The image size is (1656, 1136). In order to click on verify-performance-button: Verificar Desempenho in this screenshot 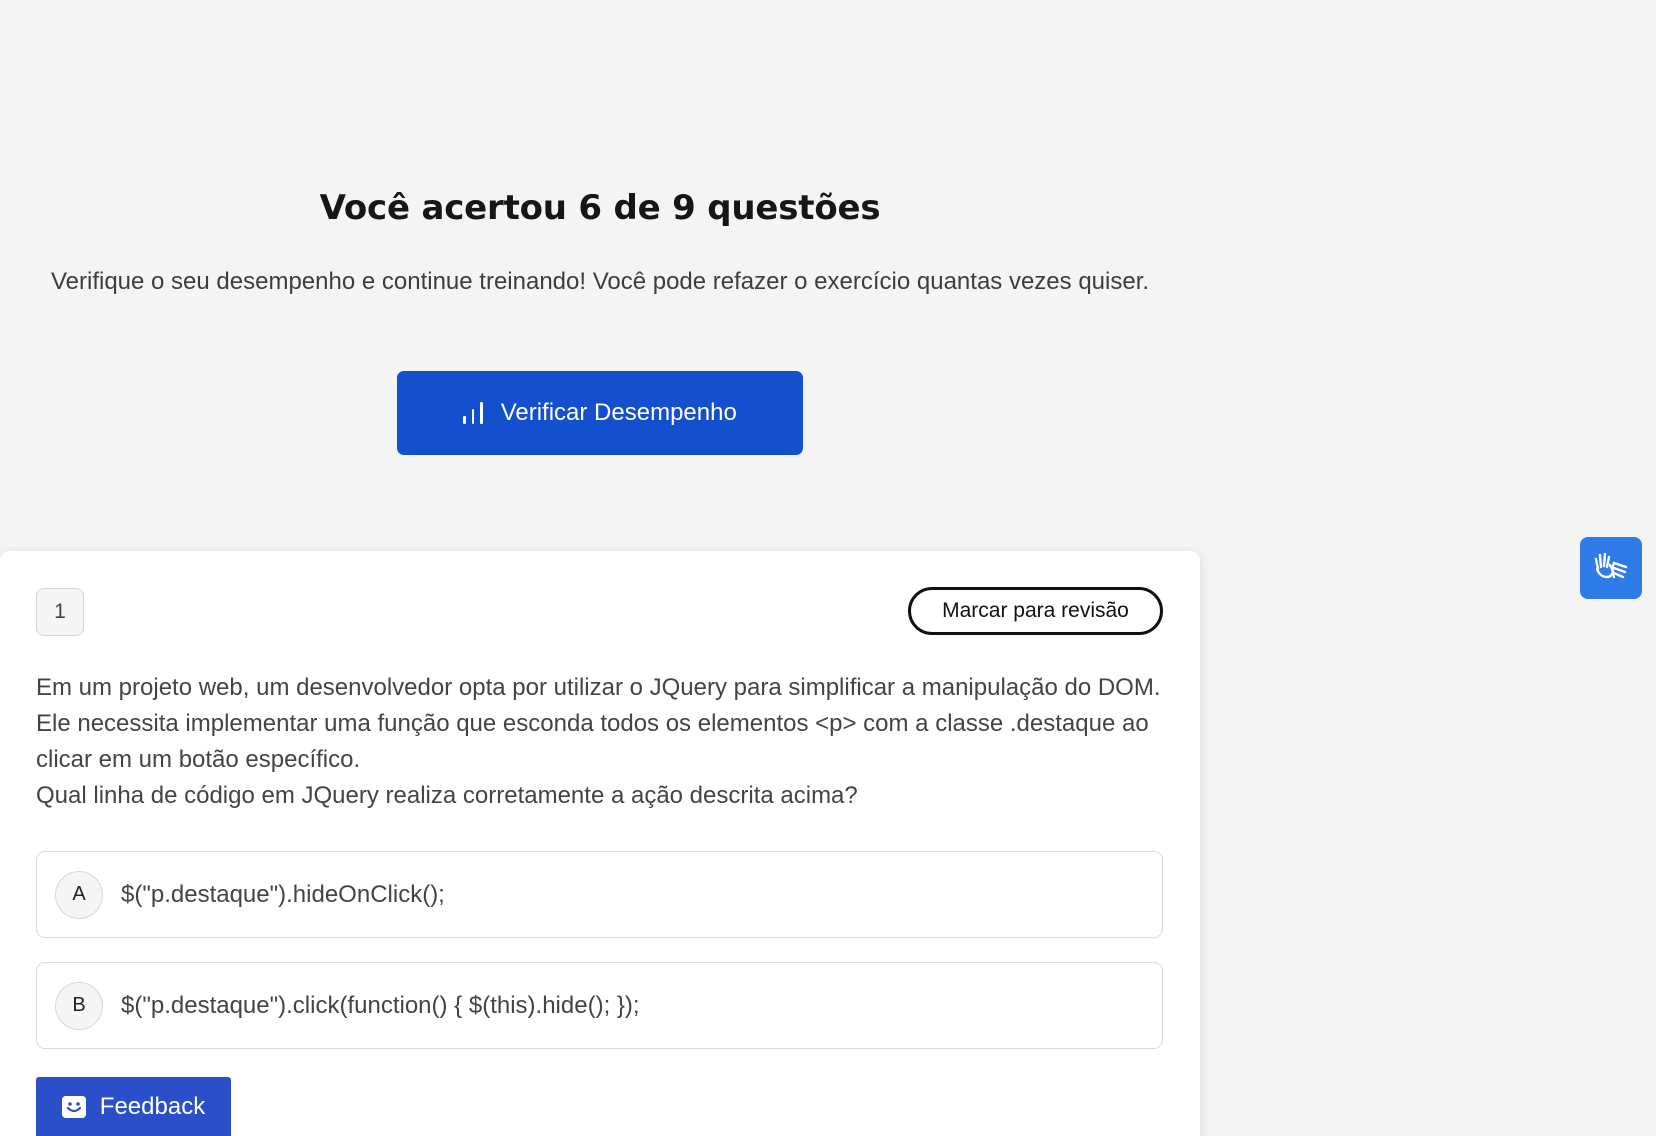, I will do `click(600, 413)`.